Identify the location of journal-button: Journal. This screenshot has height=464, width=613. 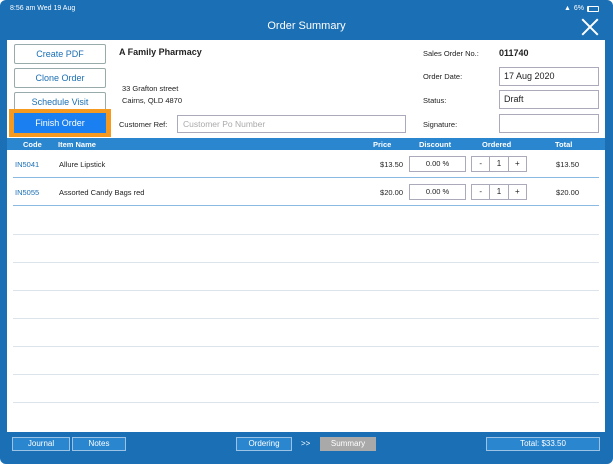
(41, 444).